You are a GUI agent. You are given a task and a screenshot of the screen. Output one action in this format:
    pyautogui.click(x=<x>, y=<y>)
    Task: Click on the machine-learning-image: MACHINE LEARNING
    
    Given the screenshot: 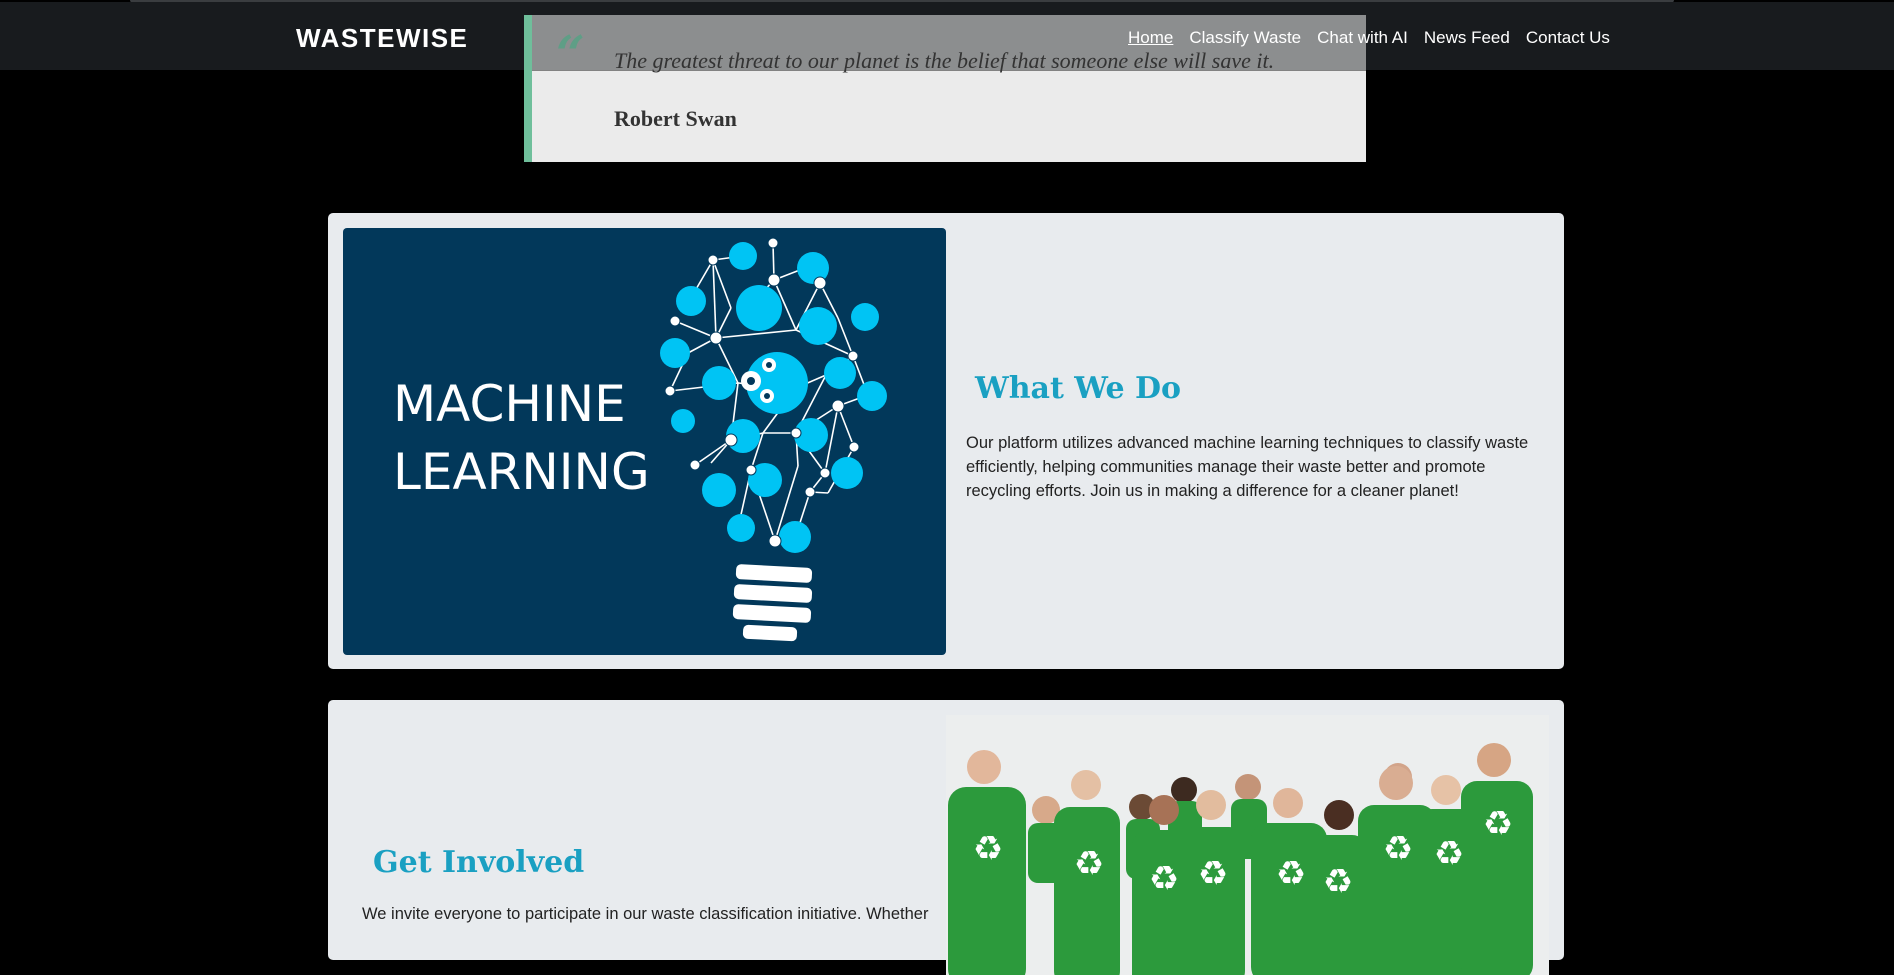 What is the action you would take?
    pyautogui.click(x=644, y=441)
    